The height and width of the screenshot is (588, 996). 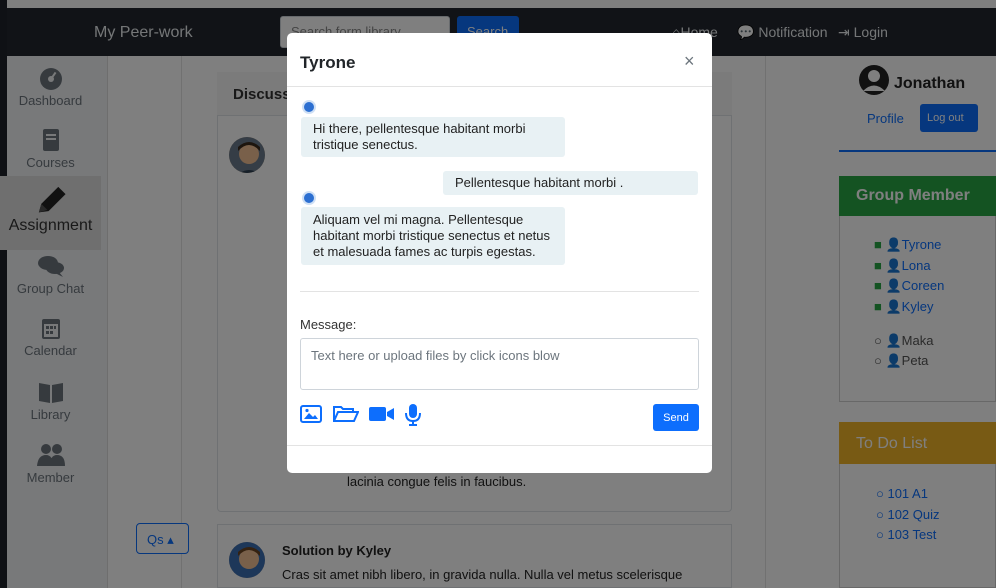 What do you see at coordinates (499, 364) in the screenshot?
I see `message-textarea` at bounding box center [499, 364].